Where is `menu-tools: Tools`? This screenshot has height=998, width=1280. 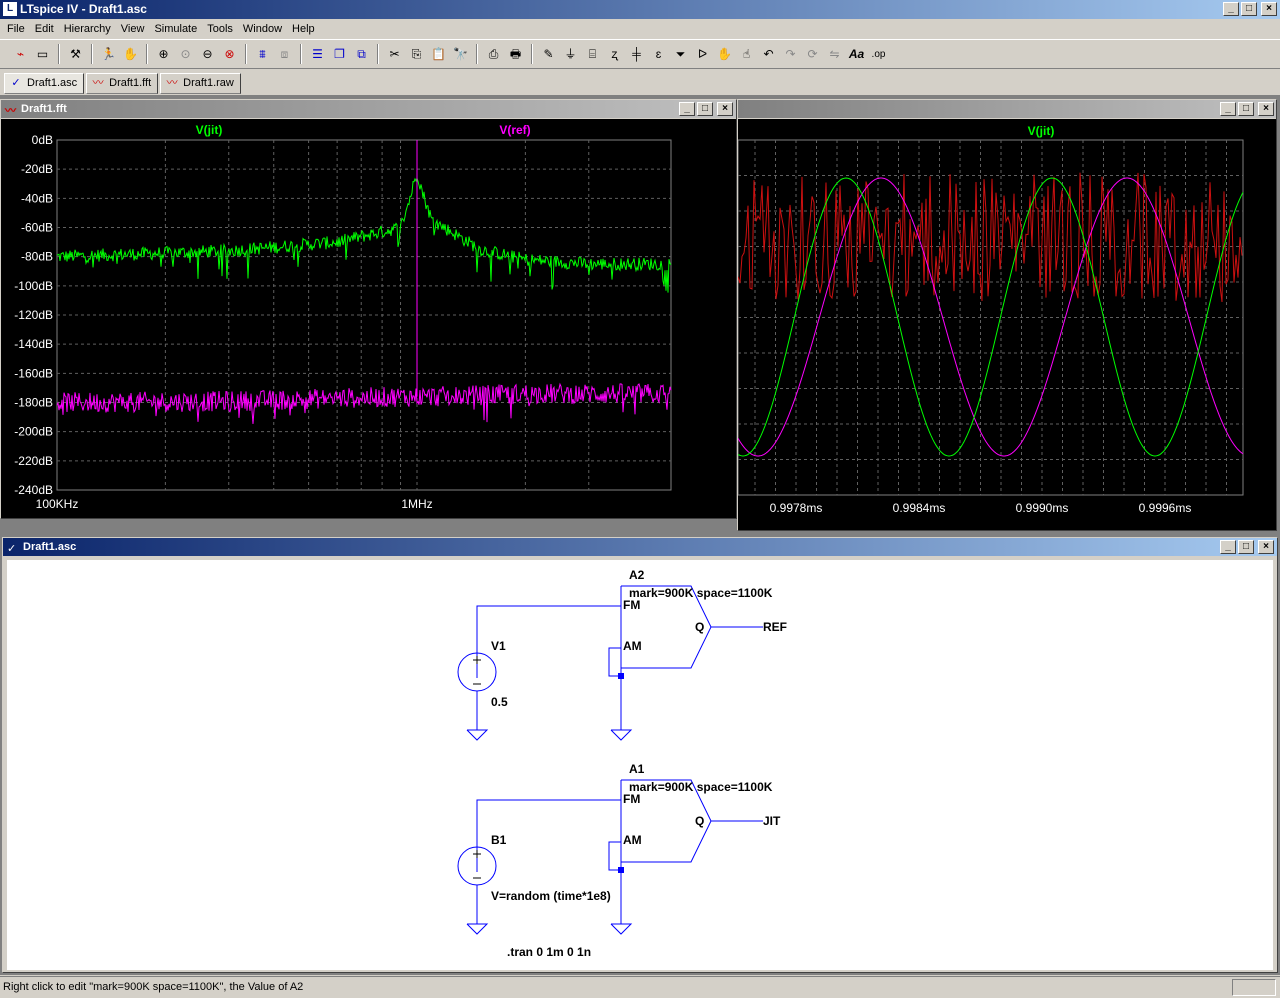
menu-tools: Tools is located at coordinates (220, 29).